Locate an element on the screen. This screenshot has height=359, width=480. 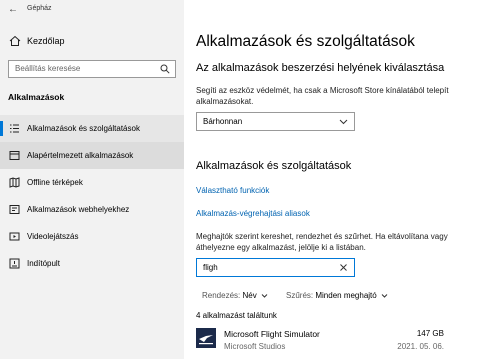
filter-dropdown: Szűrés: Minden meghajtó is located at coordinates (337, 295).